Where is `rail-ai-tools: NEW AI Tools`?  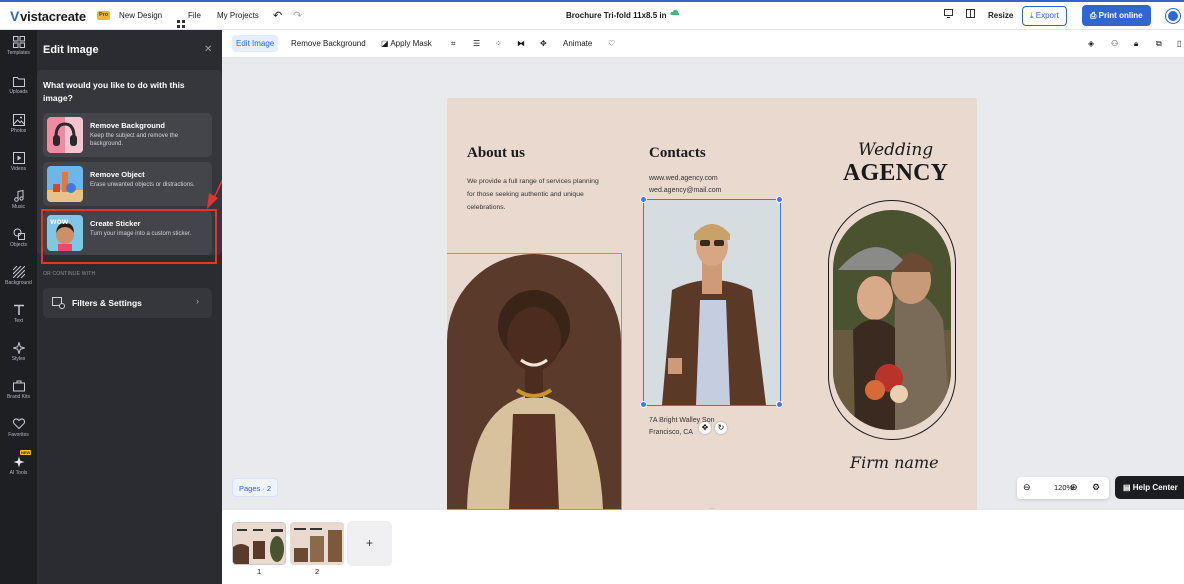 rail-ai-tools: NEW AI Tools is located at coordinates (18, 468).